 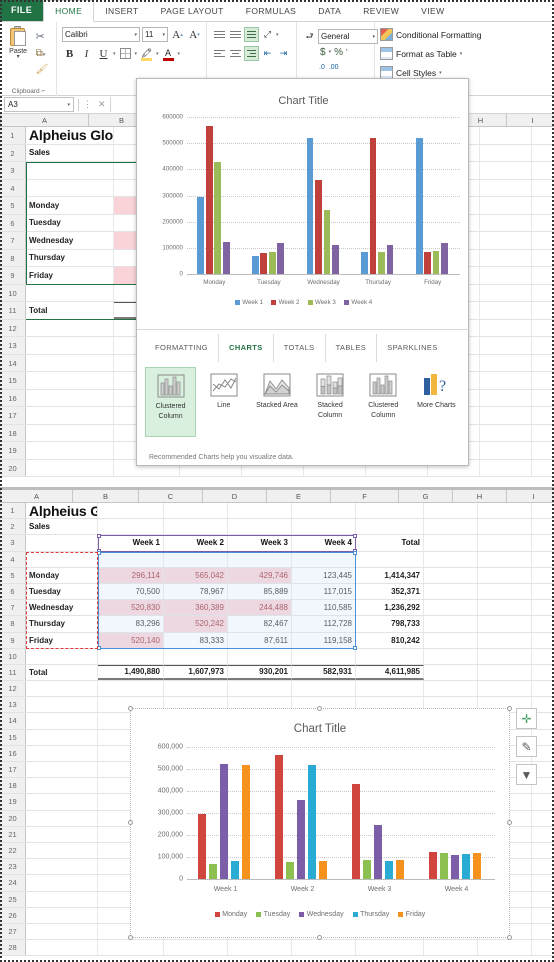 What do you see at coordinates (506, 257) in the screenshot?
I see `cell-H8` at bounding box center [506, 257].